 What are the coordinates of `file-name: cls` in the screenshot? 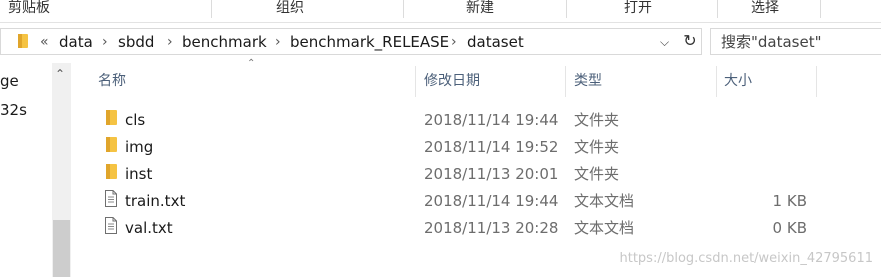 It's located at (135, 120).